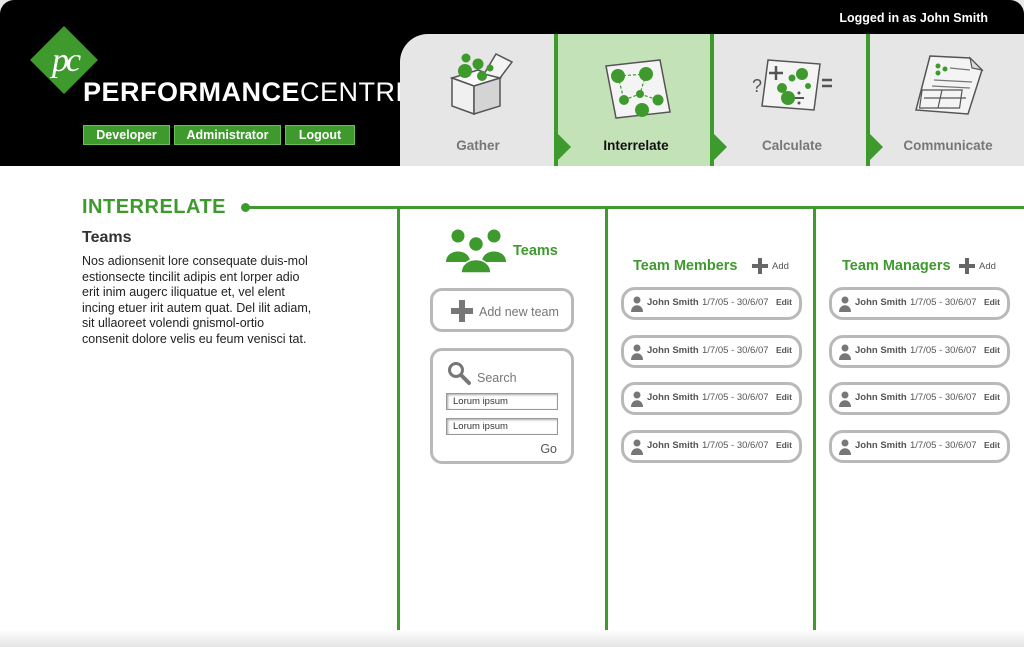 This screenshot has width=1024, height=647. I want to click on add-team-member-button: Add, so click(774, 267).